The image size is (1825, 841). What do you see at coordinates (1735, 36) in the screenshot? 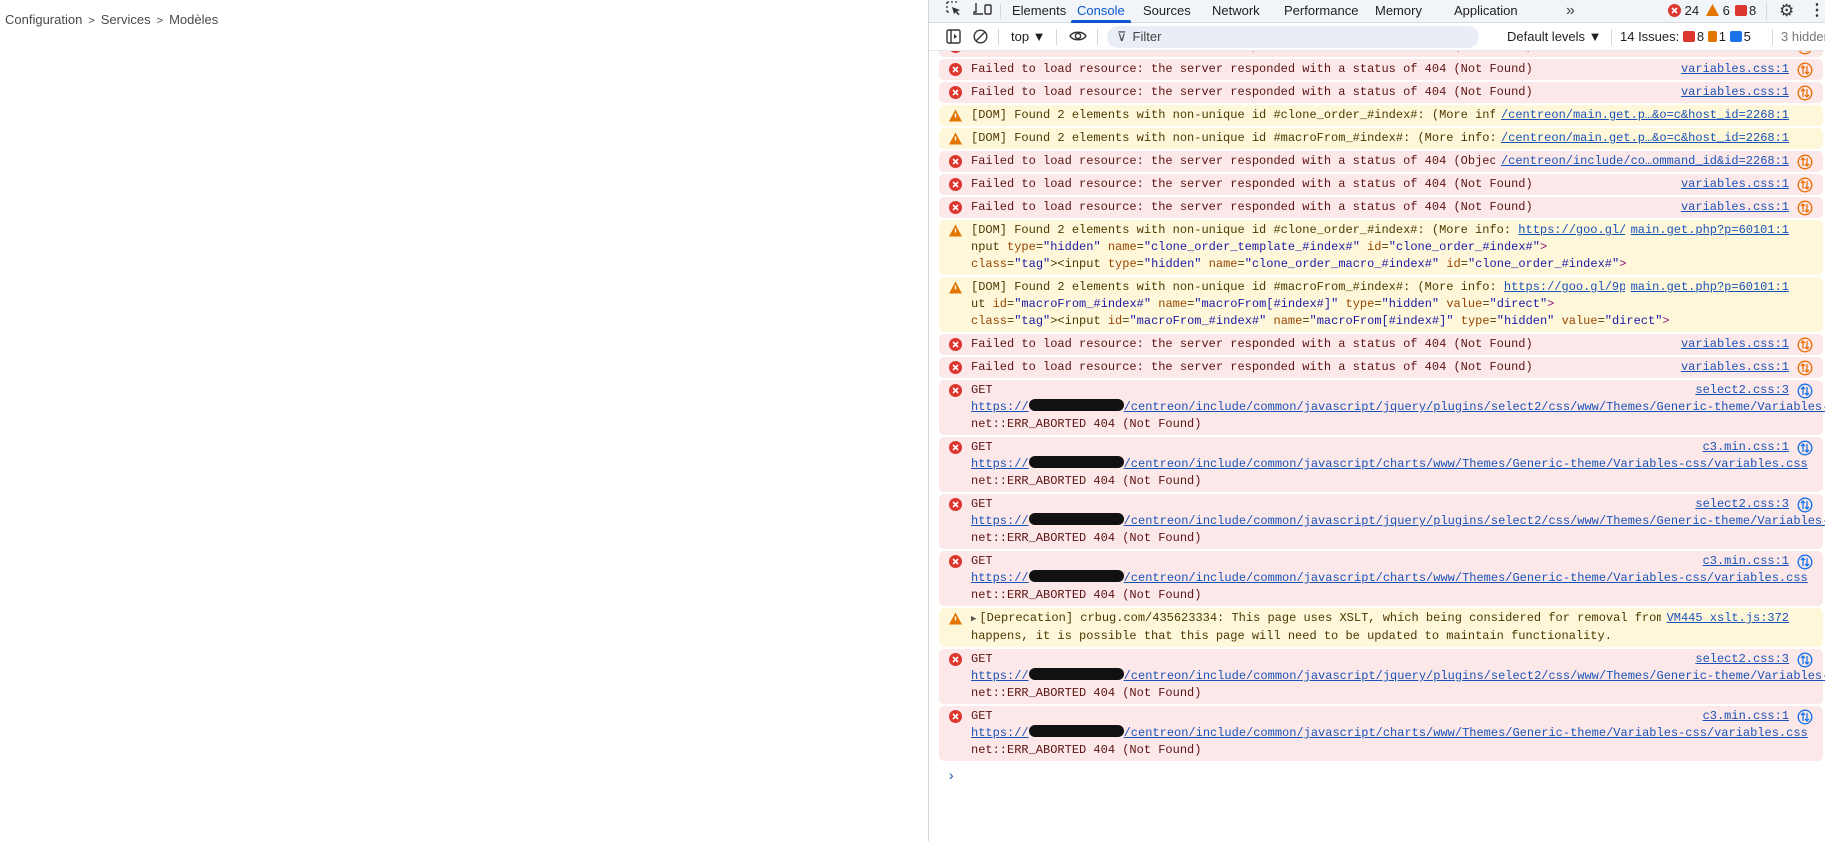
I see `issue-info-icon` at bounding box center [1735, 36].